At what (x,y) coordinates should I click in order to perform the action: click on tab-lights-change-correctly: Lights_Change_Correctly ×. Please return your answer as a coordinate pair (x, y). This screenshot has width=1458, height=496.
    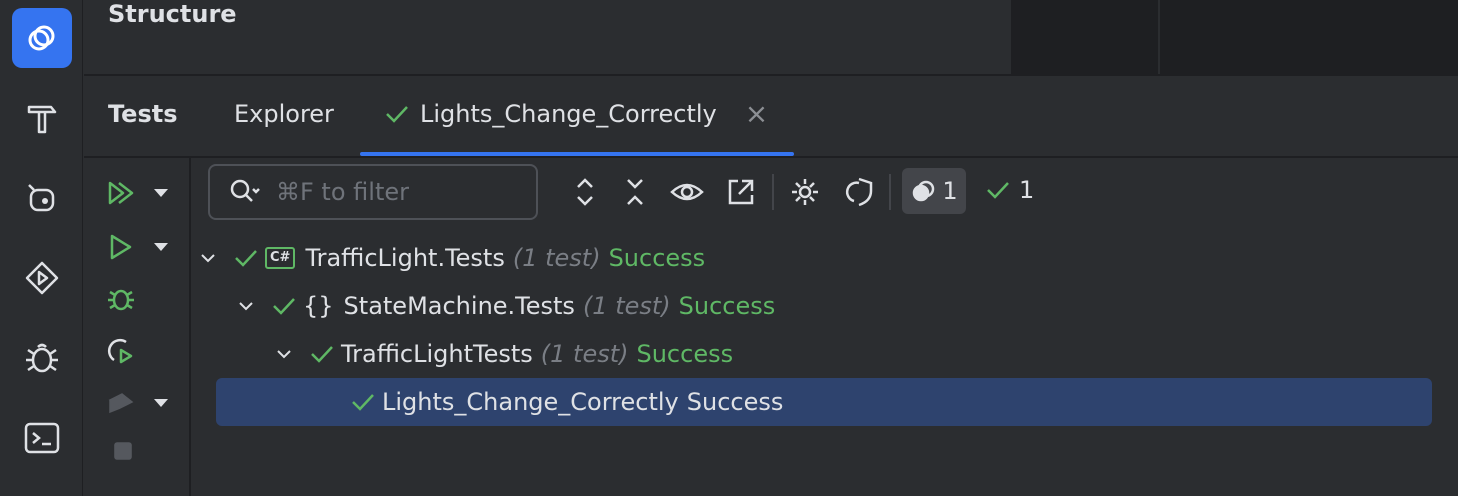
    Looking at the image, I should click on (576, 114).